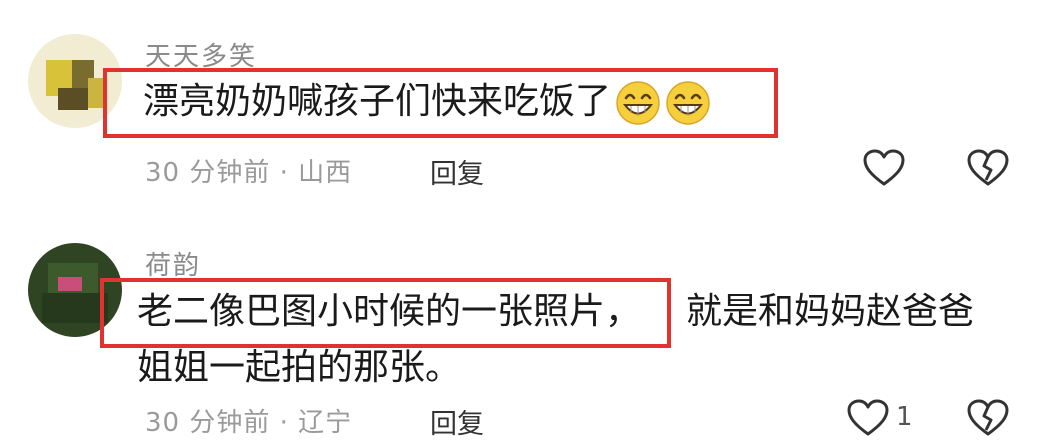 This screenshot has width=1064, height=441. What do you see at coordinates (299, 367) in the screenshot?
I see `comment-text-line2: 姐姐一起拍的那张。` at bounding box center [299, 367].